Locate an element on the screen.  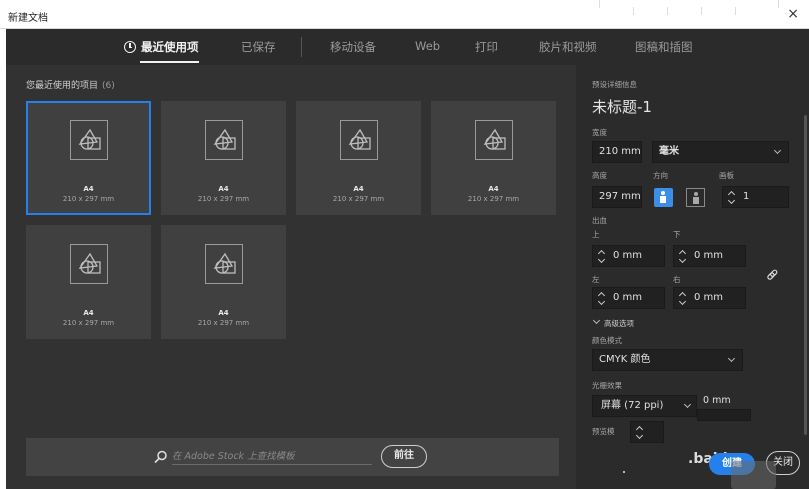
bleed-label: 出血 is located at coordinates (599, 220).